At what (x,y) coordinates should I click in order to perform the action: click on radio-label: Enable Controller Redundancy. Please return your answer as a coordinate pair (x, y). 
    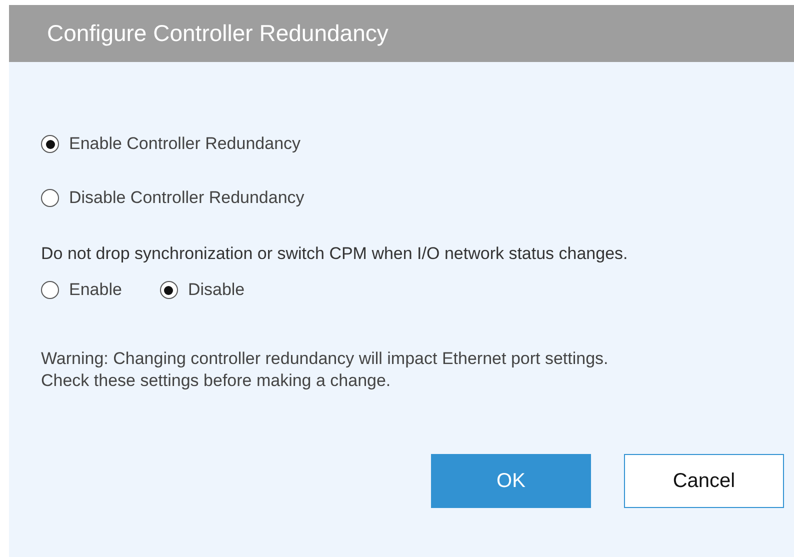
    Looking at the image, I should click on (185, 144).